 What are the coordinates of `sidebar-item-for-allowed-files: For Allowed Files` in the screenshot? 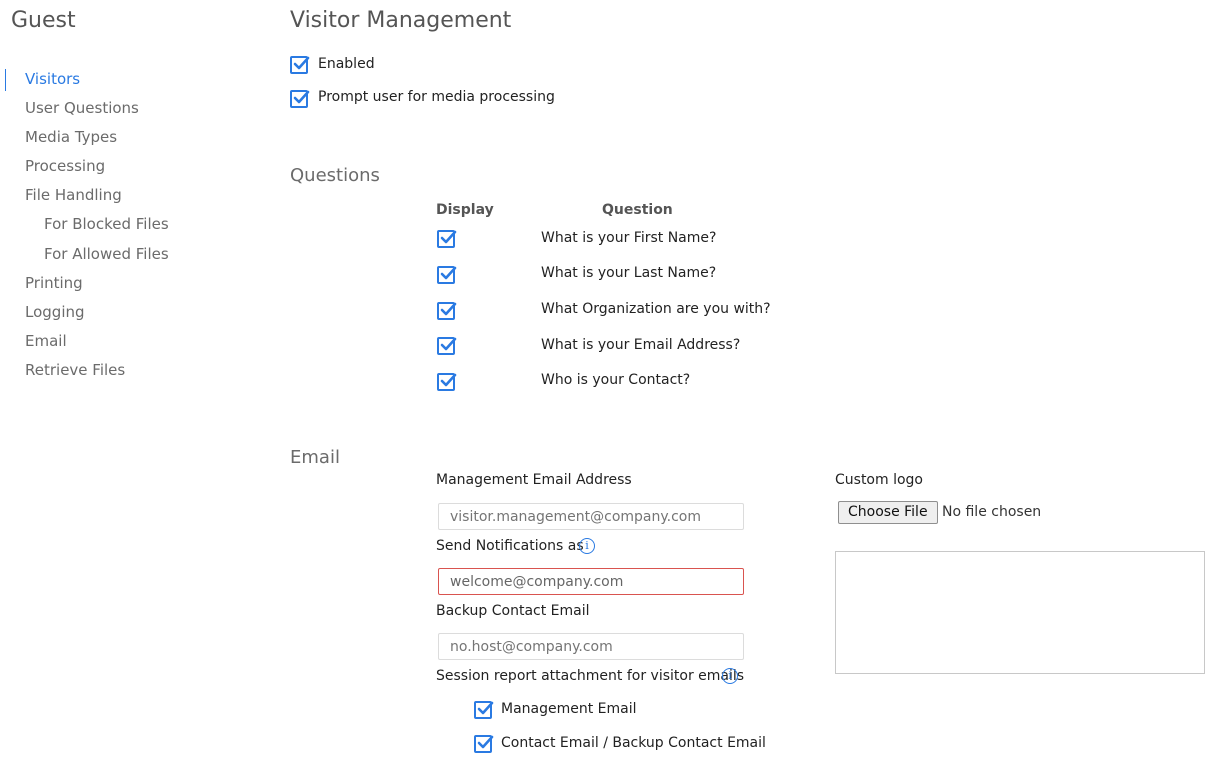 It's located at (106, 254).